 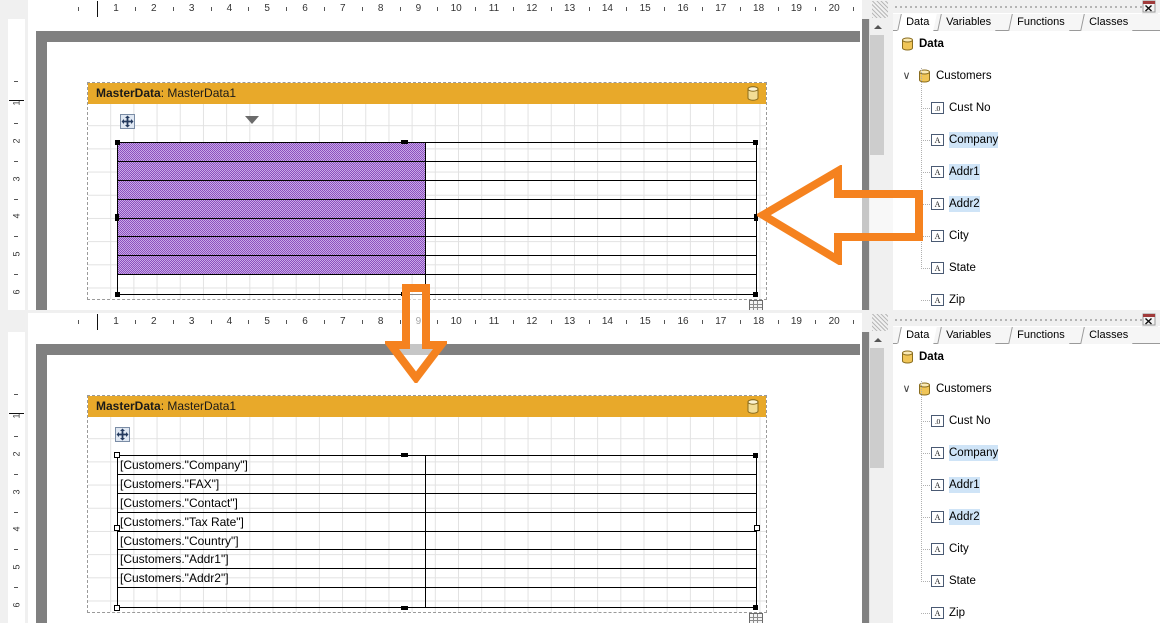 I want to click on tree-field-company: A Company, so click(x=1026, y=453).